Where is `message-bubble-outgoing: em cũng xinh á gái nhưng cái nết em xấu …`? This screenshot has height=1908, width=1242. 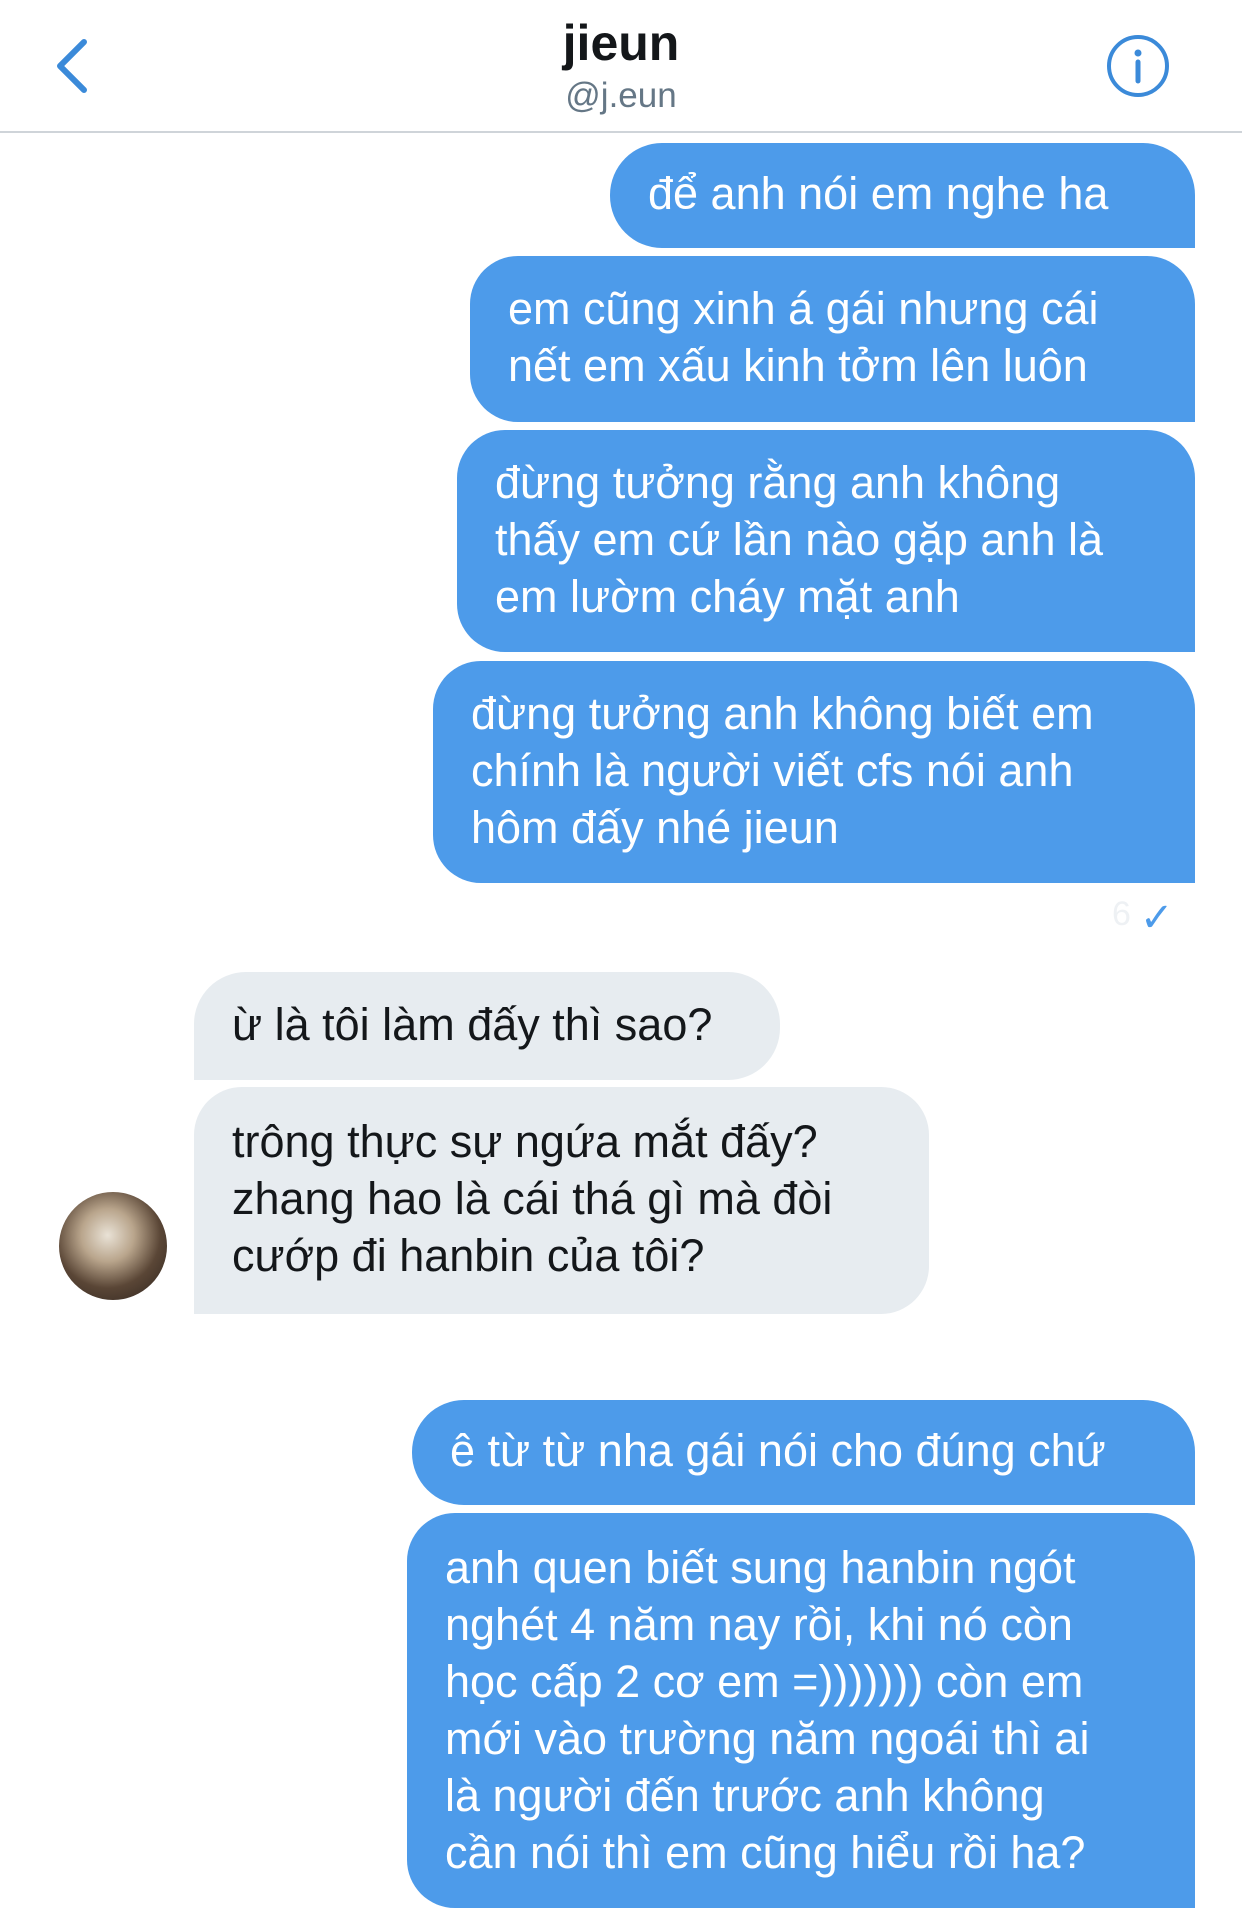 message-bubble-outgoing: em cũng xinh á gái nhưng cái nết em xấu … is located at coordinates (832, 339).